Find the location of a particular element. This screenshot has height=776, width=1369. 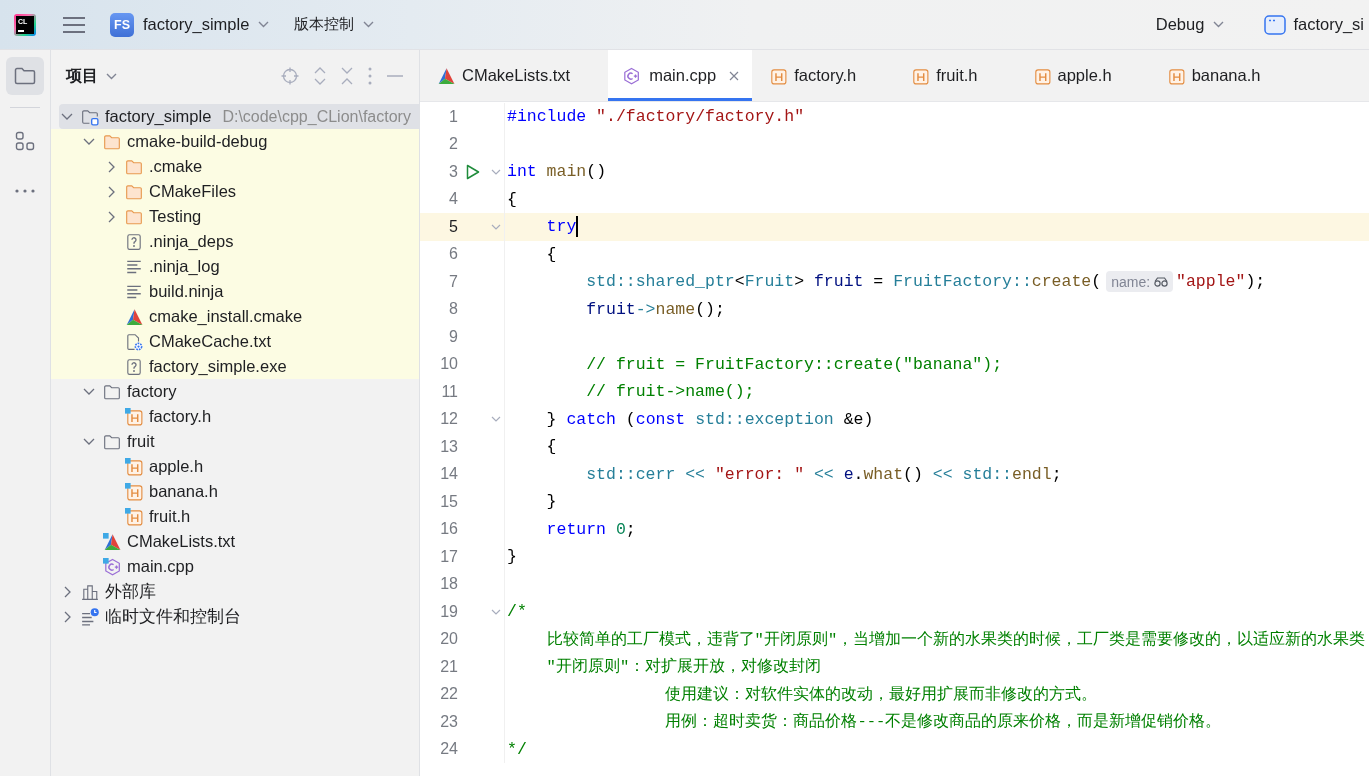

code-text: fruit->name(); is located at coordinates (655, 309).